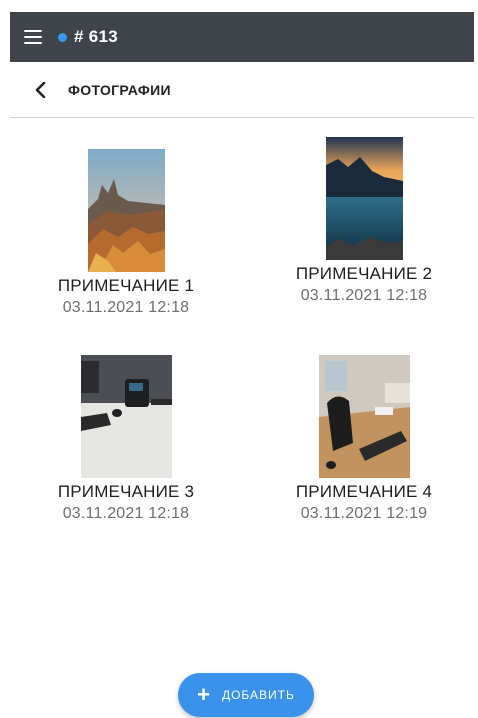 The height and width of the screenshot is (718, 478). Describe the element at coordinates (364, 491) in the screenshot. I see `photo-note-title: ПРИМЕЧАНИЕ 4` at that location.